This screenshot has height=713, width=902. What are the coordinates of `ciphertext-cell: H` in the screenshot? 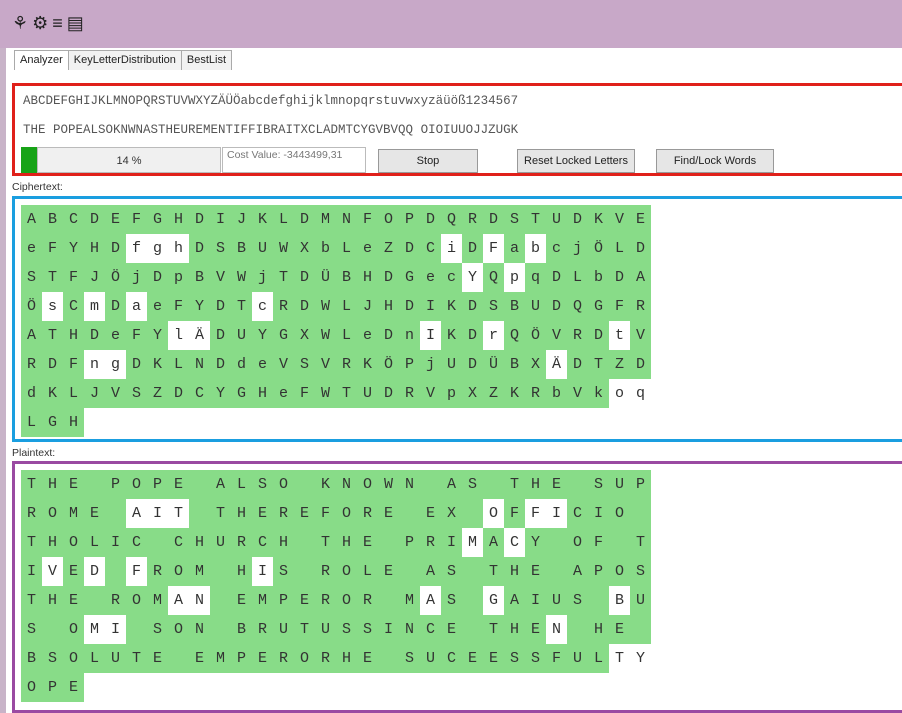 It's located at (388, 306).